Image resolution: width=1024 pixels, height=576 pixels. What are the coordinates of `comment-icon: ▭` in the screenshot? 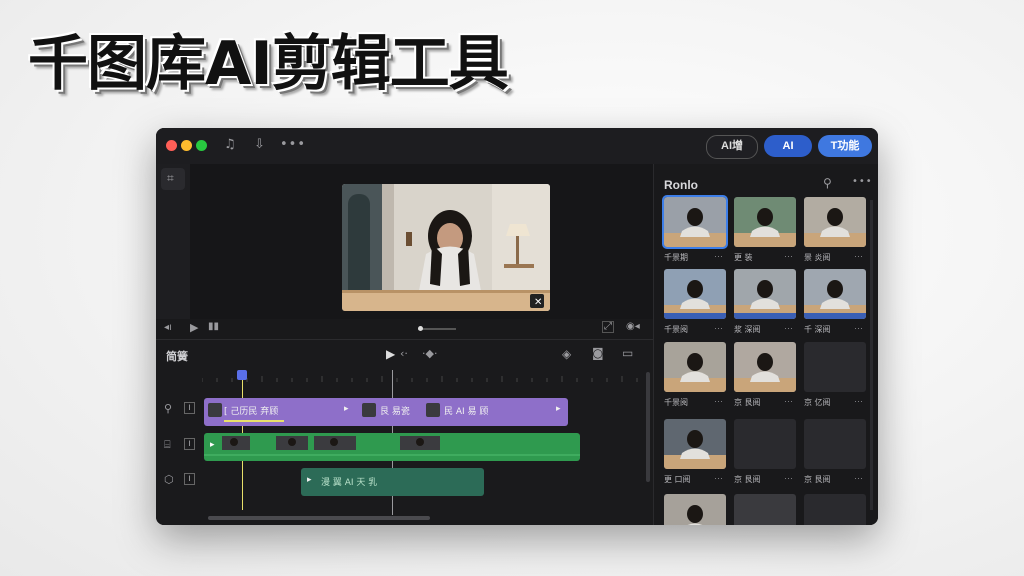 It's located at (627, 353).